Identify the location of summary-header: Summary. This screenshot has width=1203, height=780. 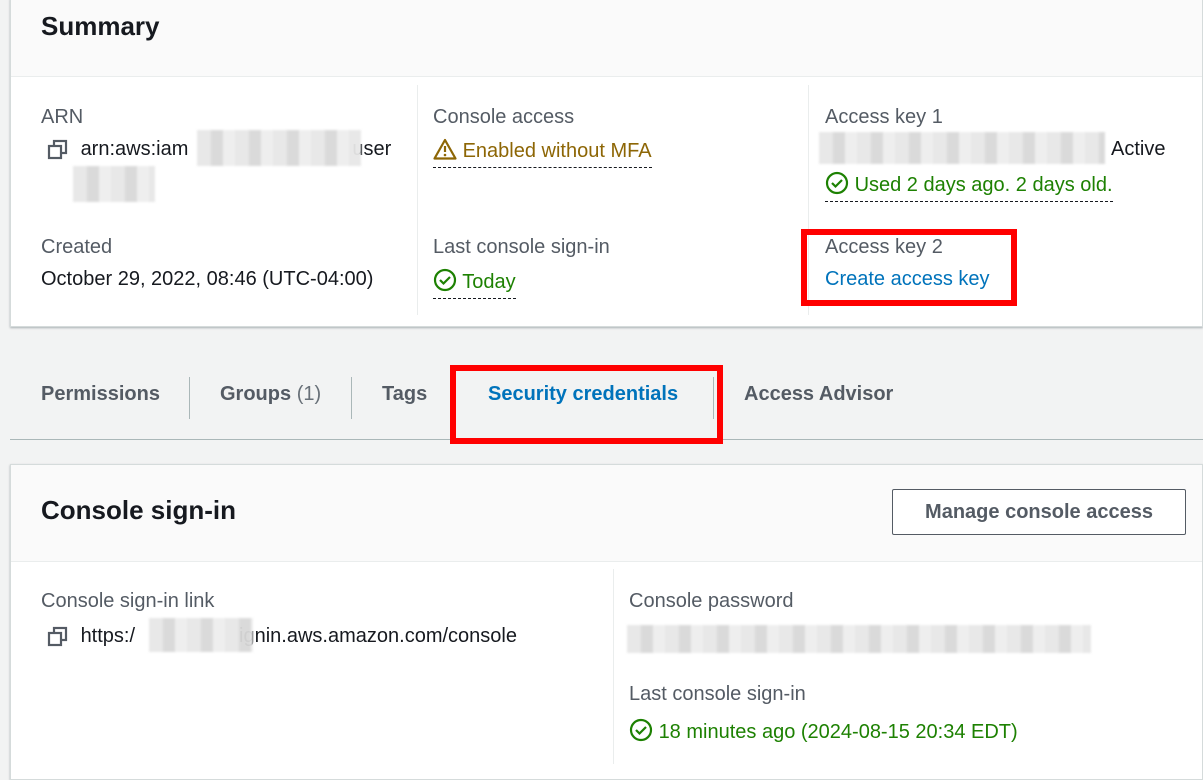
(606, 38).